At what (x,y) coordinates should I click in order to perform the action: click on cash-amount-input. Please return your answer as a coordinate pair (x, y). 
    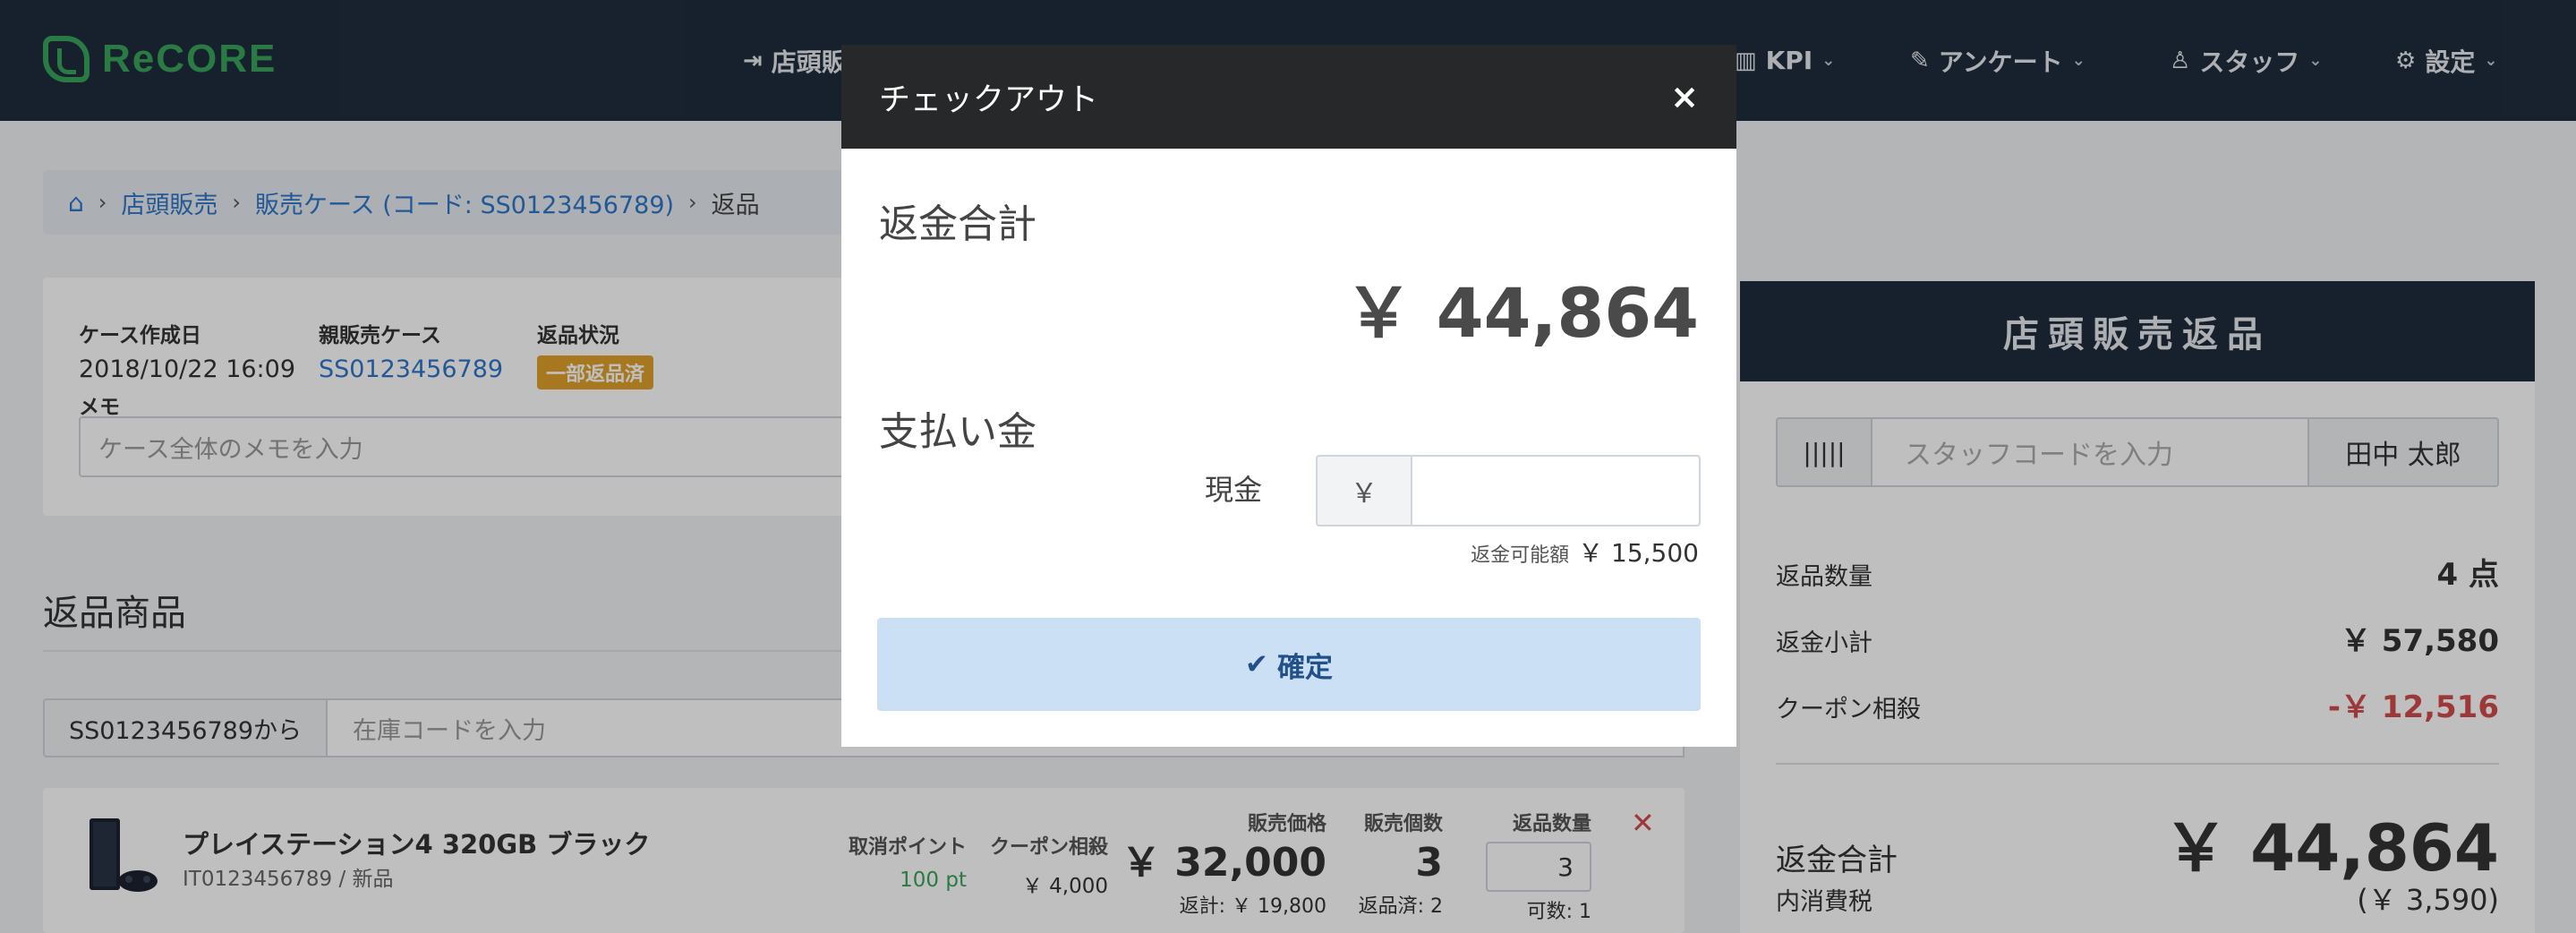
    Looking at the image, I should click on (1556, 490).